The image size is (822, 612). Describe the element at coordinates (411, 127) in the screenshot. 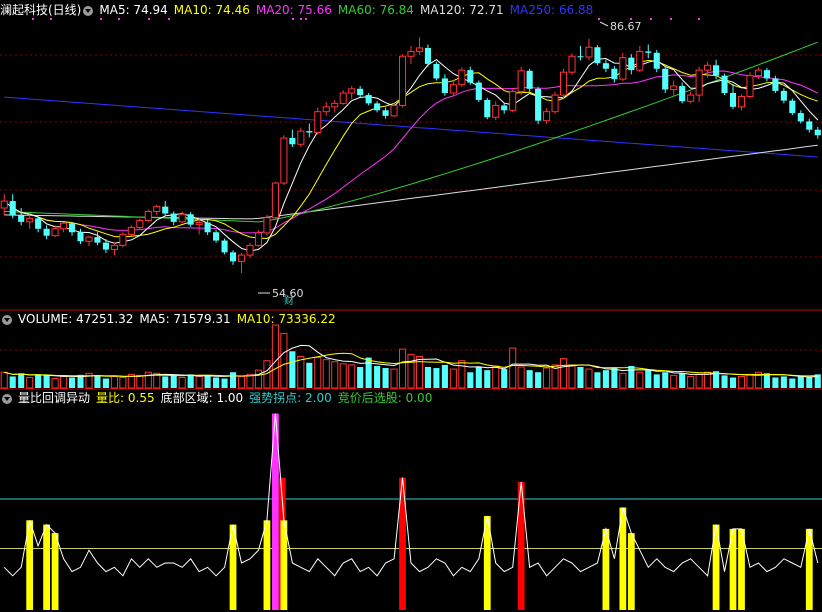

I see `ma250-line` at that location.